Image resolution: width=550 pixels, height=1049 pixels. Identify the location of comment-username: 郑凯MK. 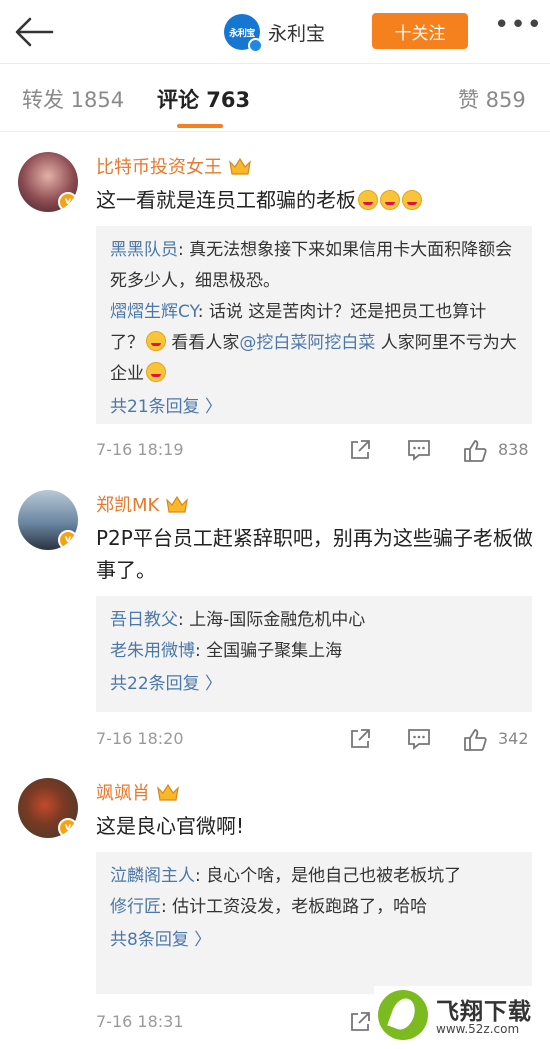
(127, 504).